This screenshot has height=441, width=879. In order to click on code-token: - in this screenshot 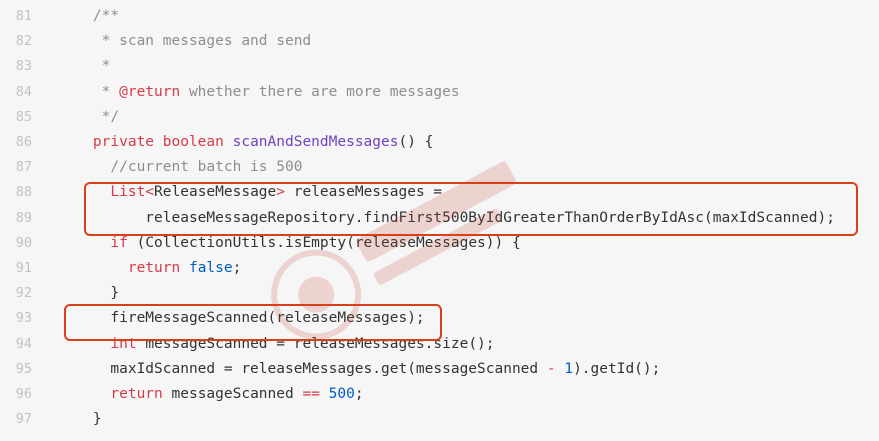, I will do `click(551, 368)`.